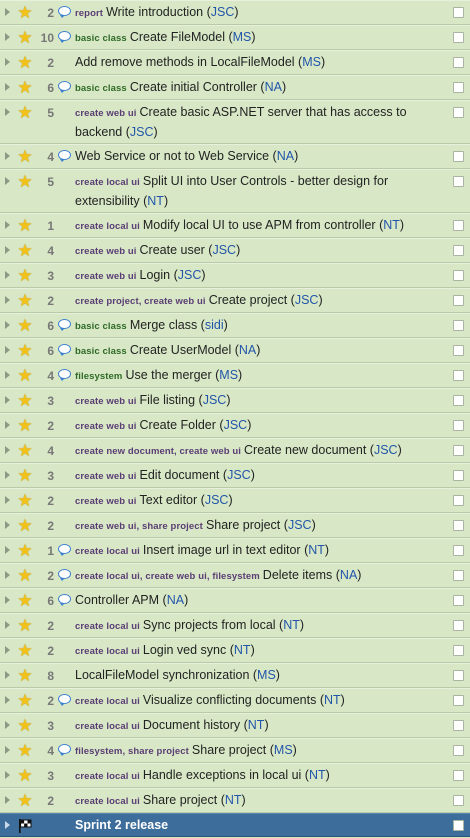  Describe the element at coordinates (260, 650) in the screenshot. I see `story-text: create local ui Login ved sync (NT)` at that location.